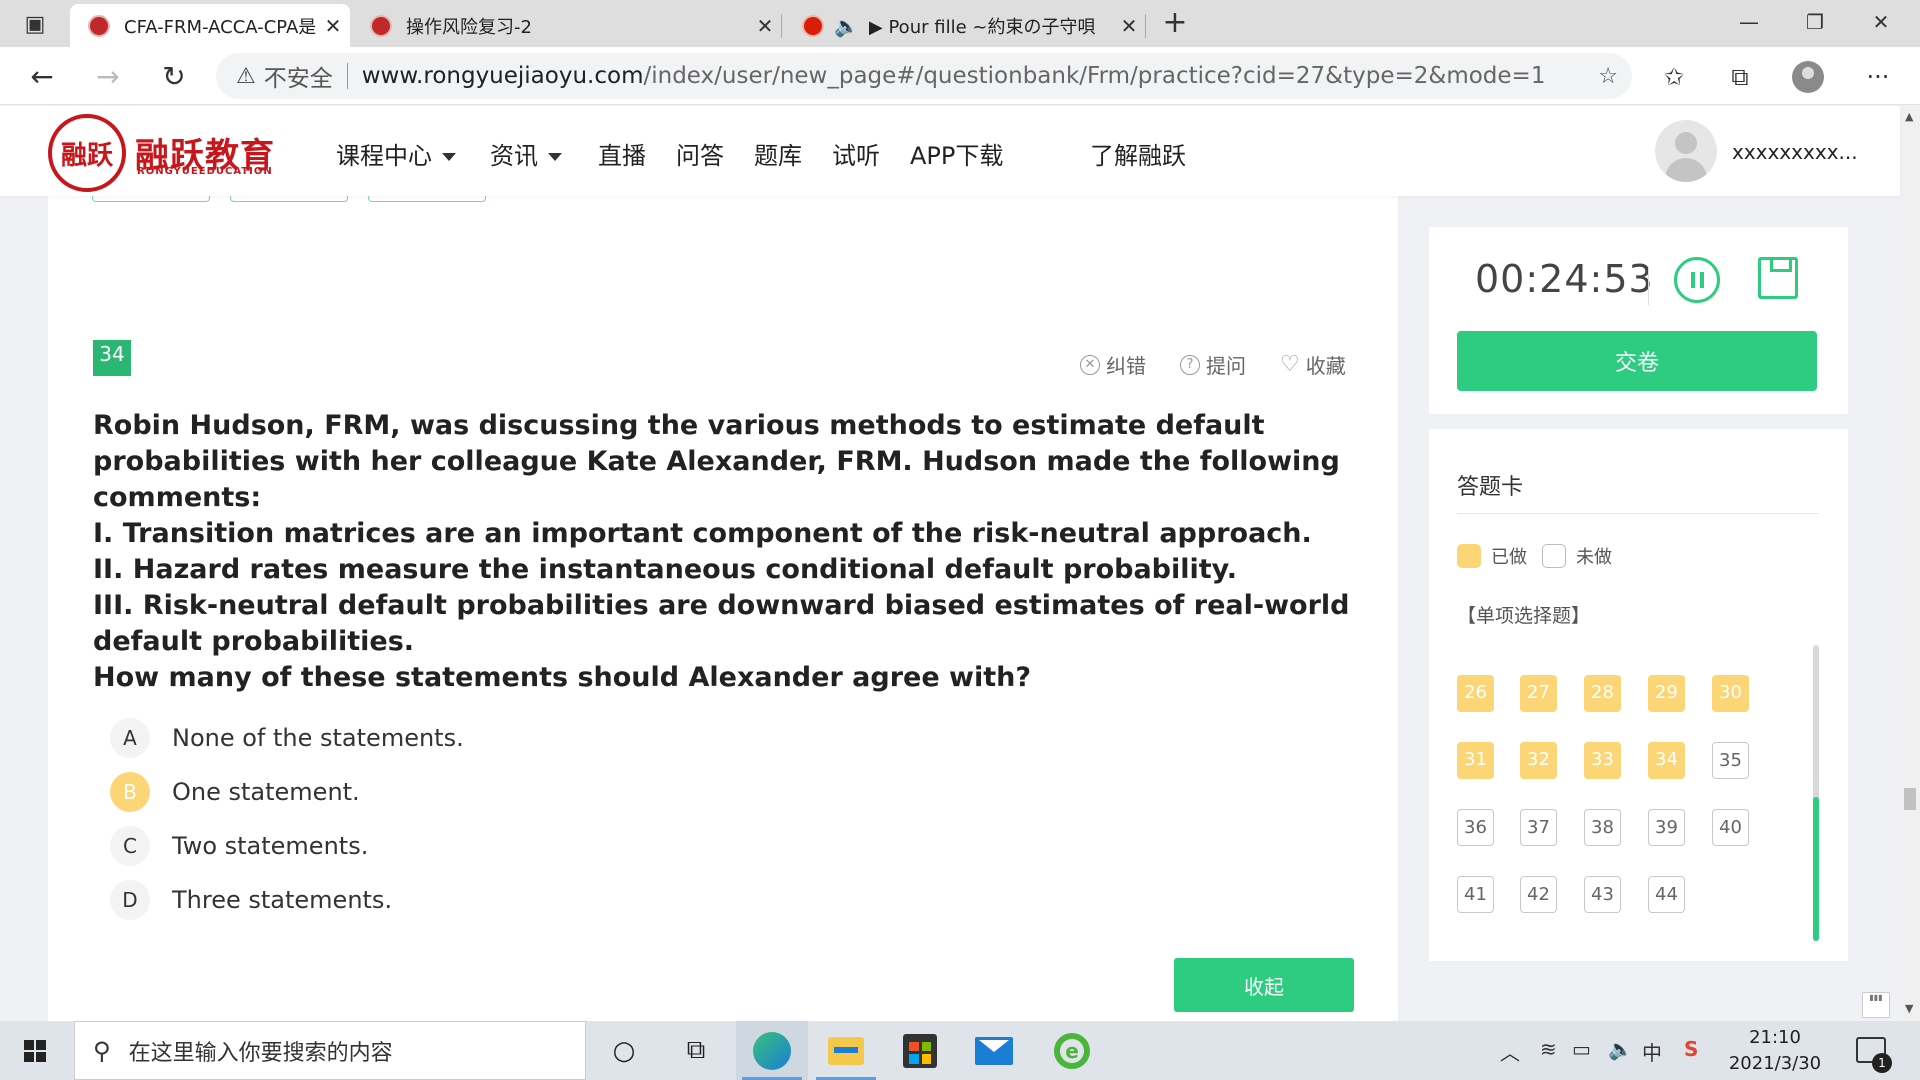  Describe the element at coordinates (1910, 799) in the screenshot. I see `page-scroll-thumb` at that location.